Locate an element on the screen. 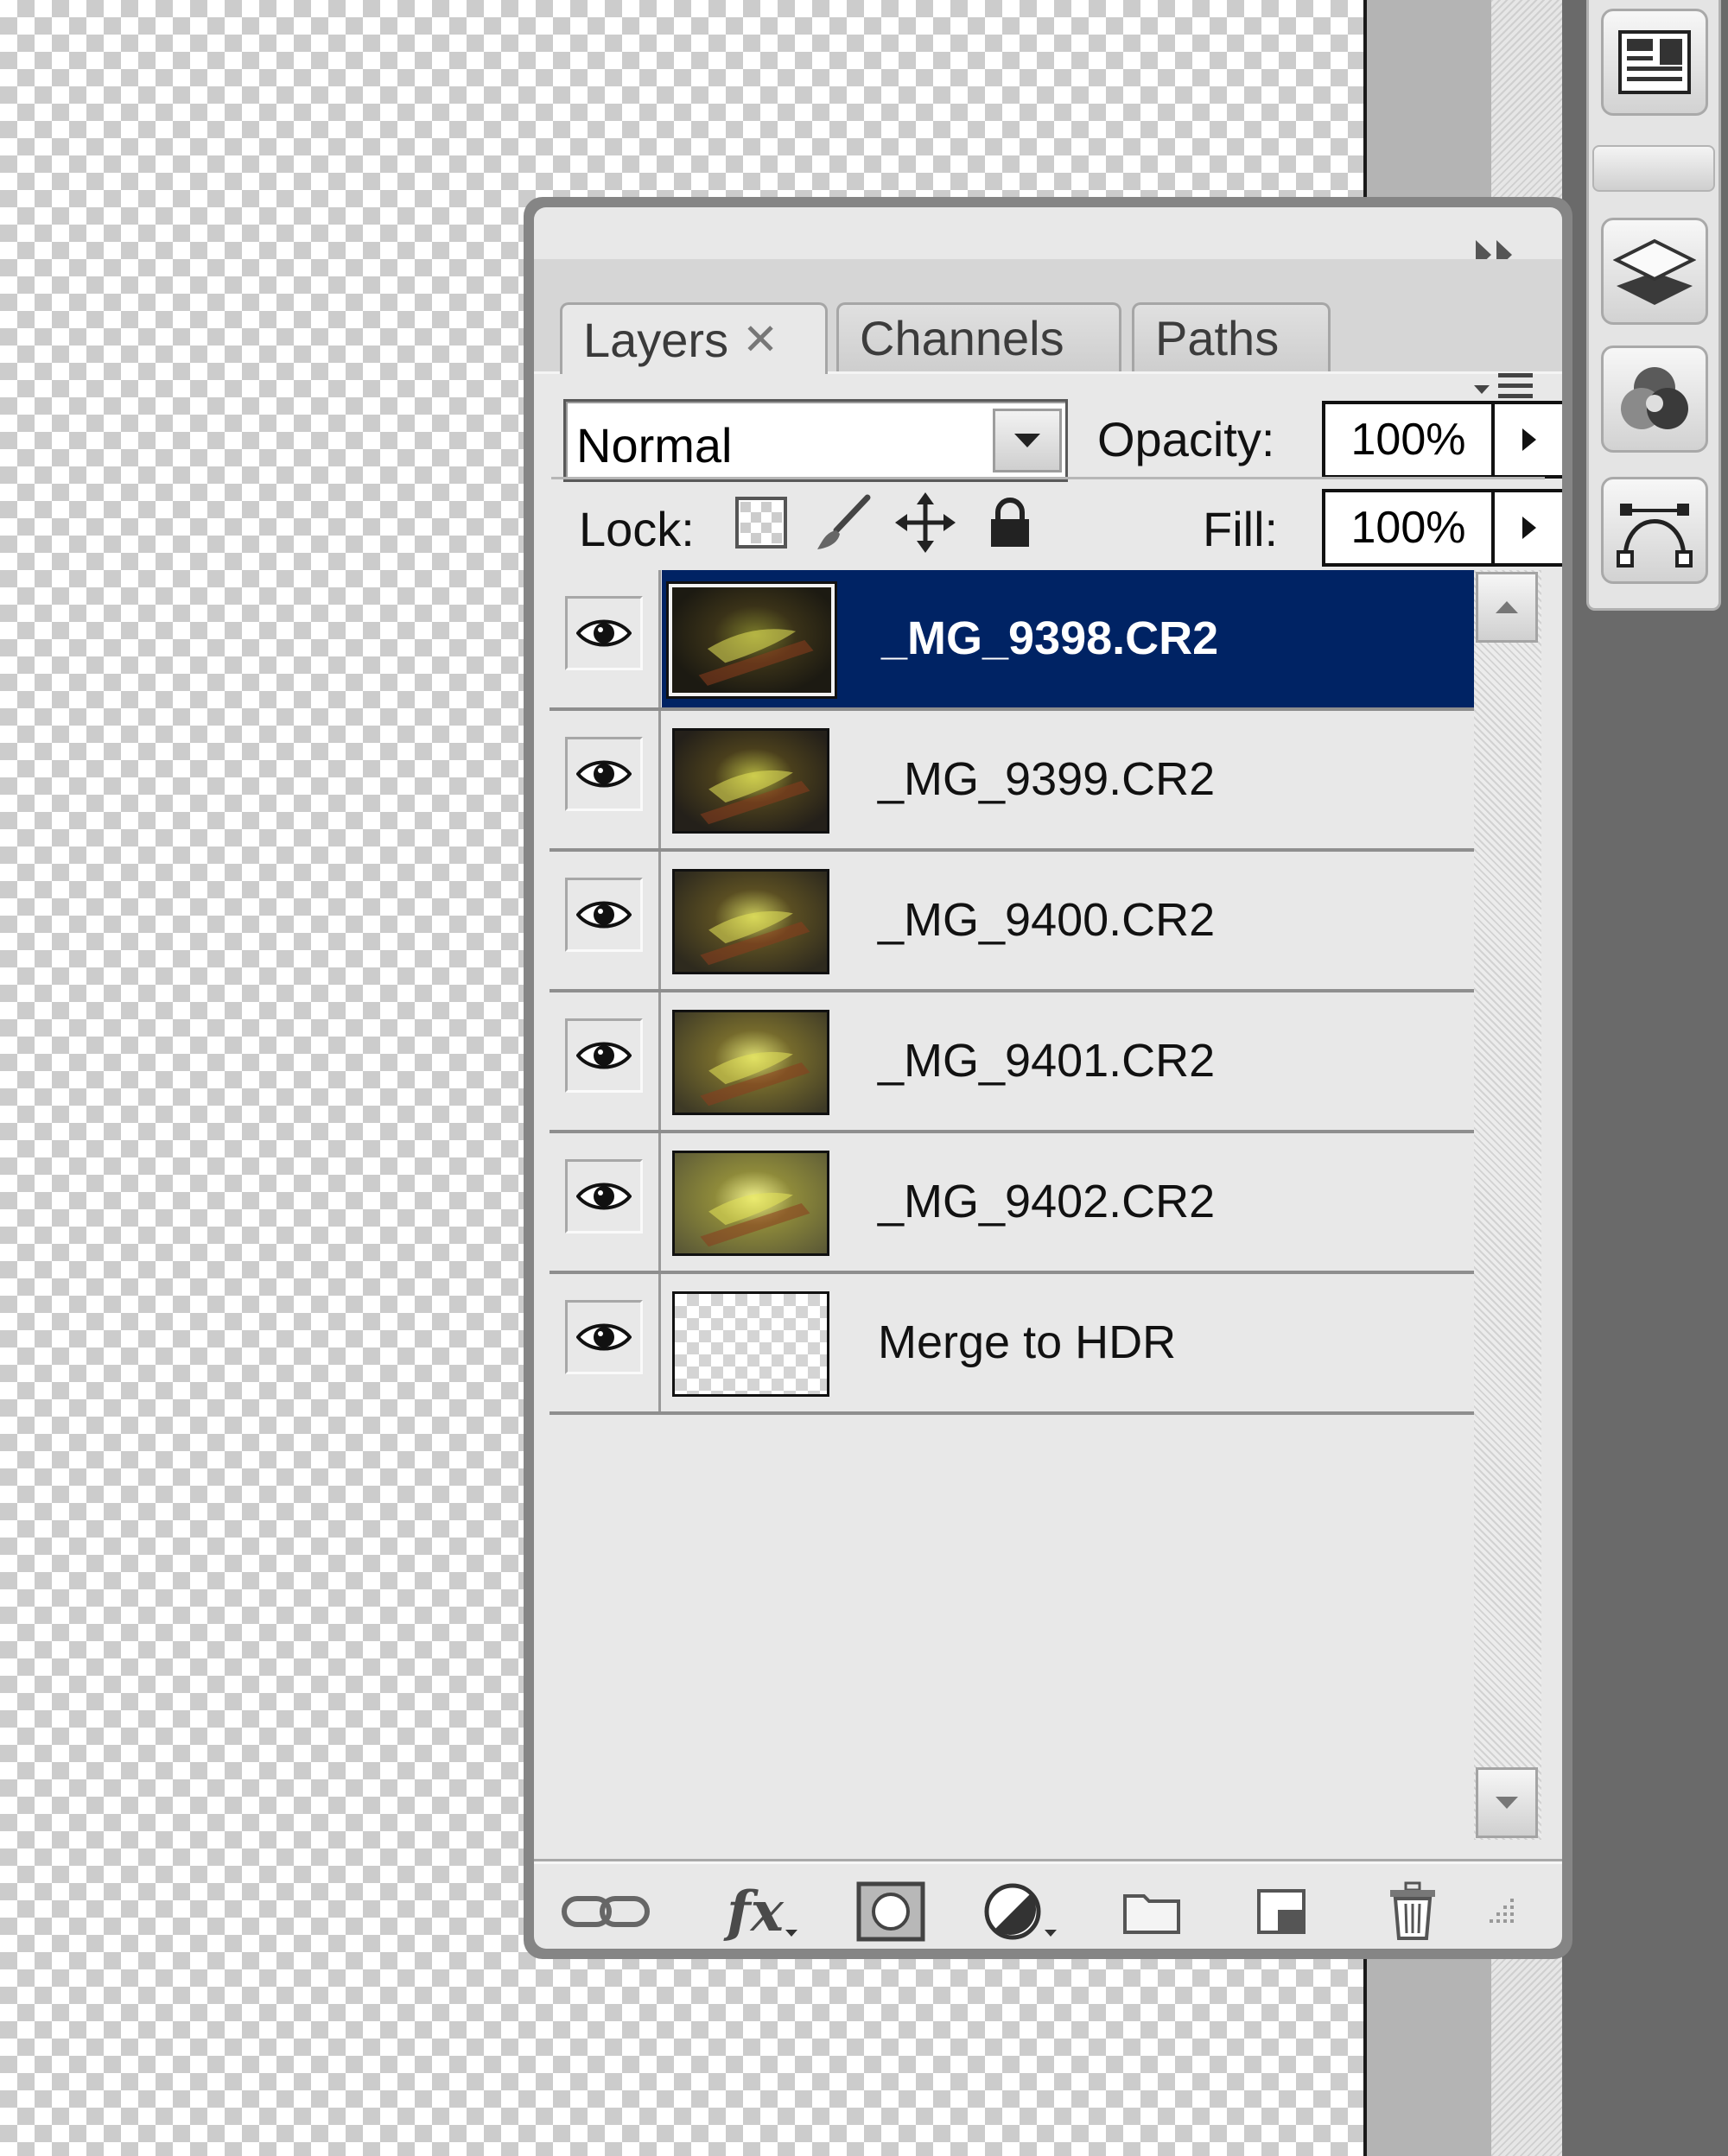 The height and width of the screenshot is (2156, 1728). fill-field: 100% is located at coordinates (1442, 528).